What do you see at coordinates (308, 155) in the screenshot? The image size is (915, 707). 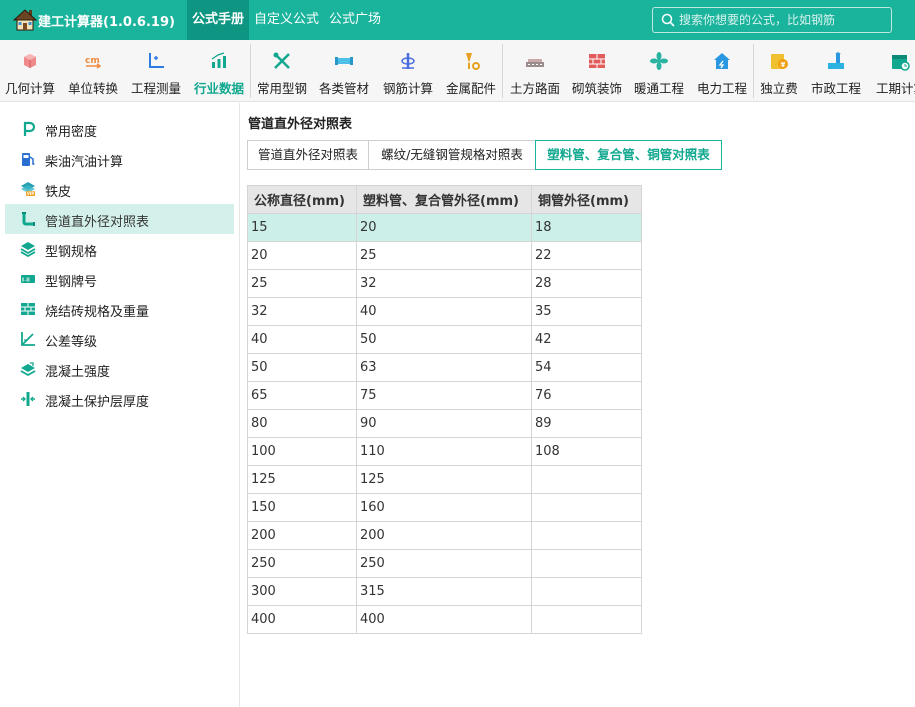 I see `sub-tab-pipe-diameter: 管道直外径对照表` at bounding box center [308, 155].